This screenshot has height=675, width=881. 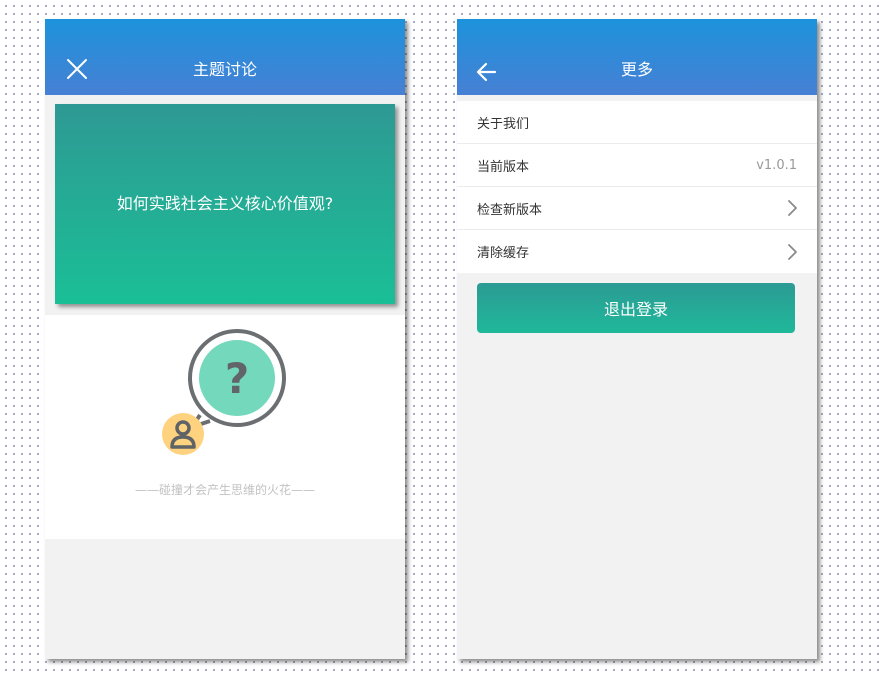 What do you see at coordinates (637, 208) in the screenshot?
I see `menu-item-check-update: 检查新版本` at bounding box center [637, 208].